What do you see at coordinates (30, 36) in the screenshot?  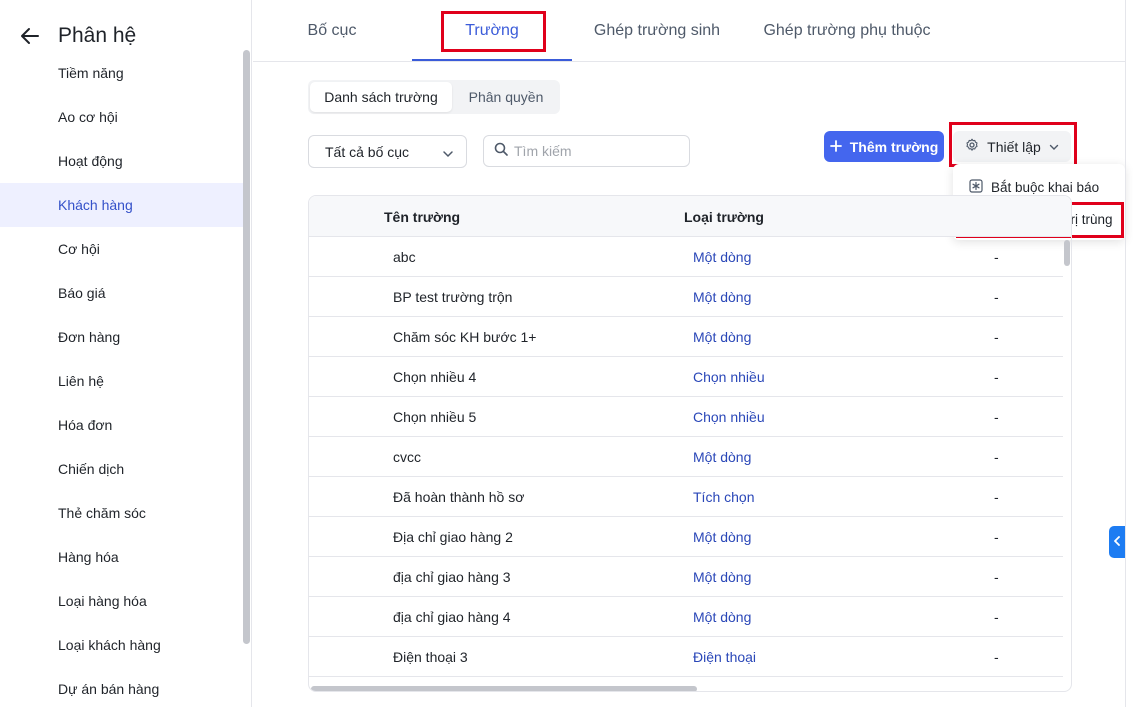 I see `arrow-left-icon` at bounding box center [30, 36].